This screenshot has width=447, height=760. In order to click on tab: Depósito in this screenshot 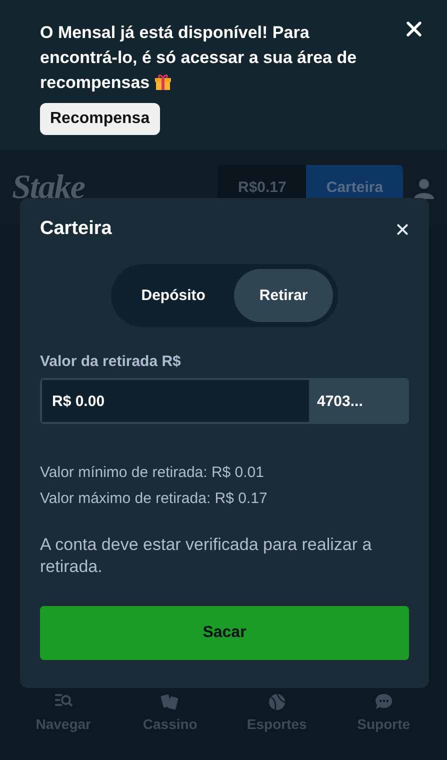, I will do `click(173, 295)`.